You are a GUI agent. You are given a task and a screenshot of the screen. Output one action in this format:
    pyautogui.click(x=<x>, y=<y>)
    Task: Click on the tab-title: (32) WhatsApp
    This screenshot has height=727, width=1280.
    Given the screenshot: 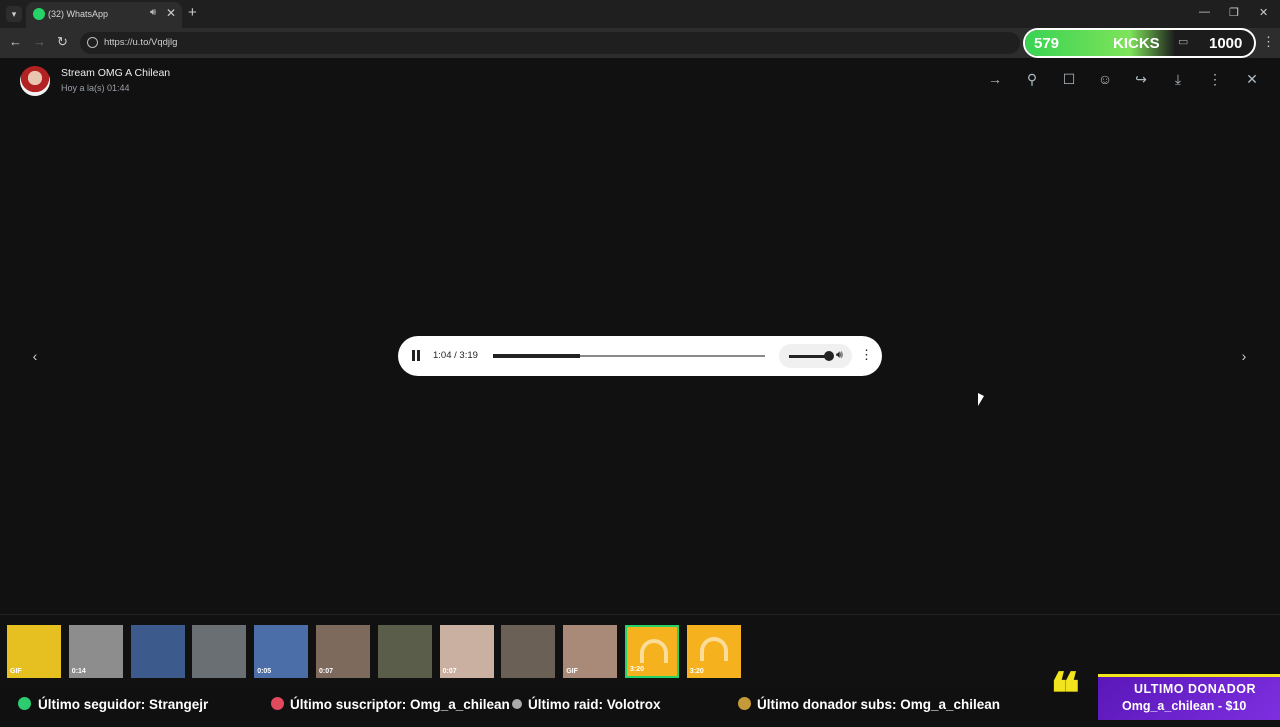 What is the action you would take?
    pyautogui.click(x=78, y=14)
    